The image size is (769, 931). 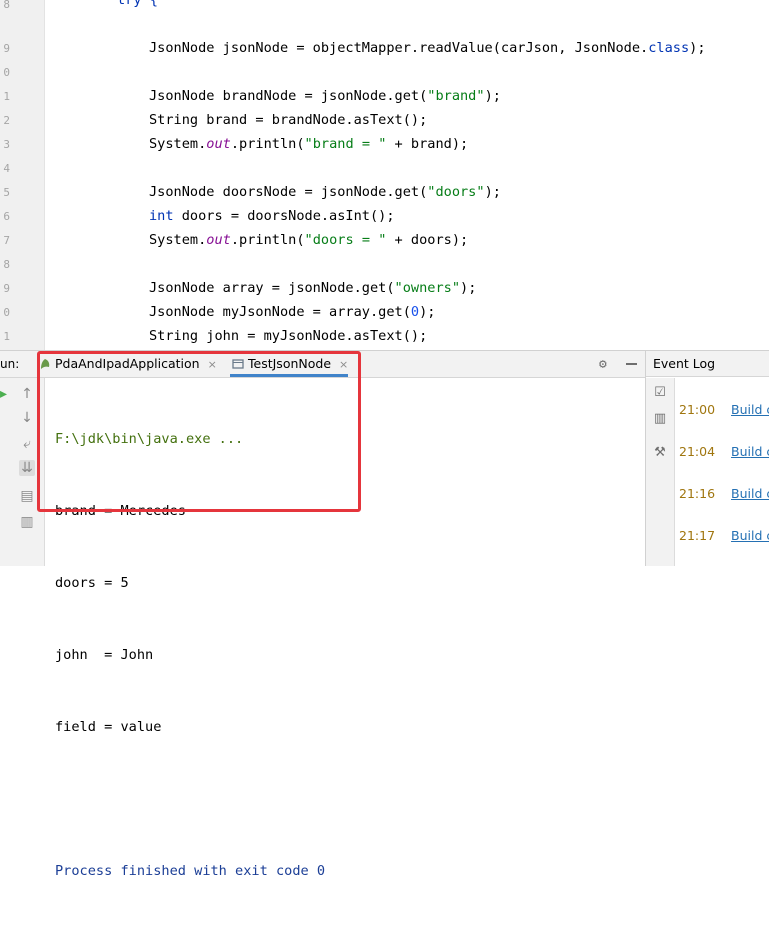 I want to click on run-config-icon, so click(x=45, y=364).